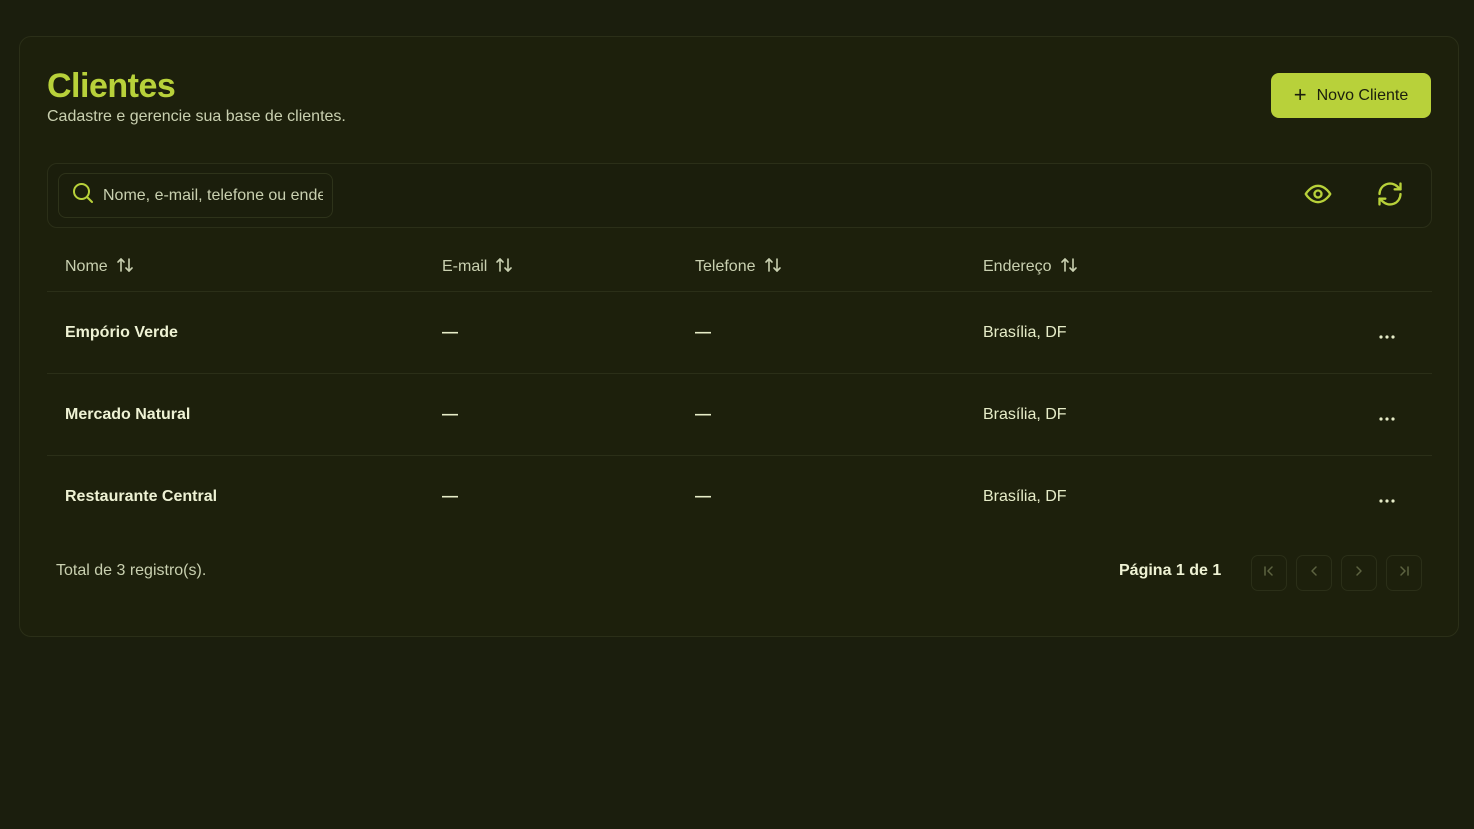 This screenshot has width=1474, height=829. What do you see at coordinates (213, 195) in the screenshot?
I see `search-input` at bounding box center [213, 195].